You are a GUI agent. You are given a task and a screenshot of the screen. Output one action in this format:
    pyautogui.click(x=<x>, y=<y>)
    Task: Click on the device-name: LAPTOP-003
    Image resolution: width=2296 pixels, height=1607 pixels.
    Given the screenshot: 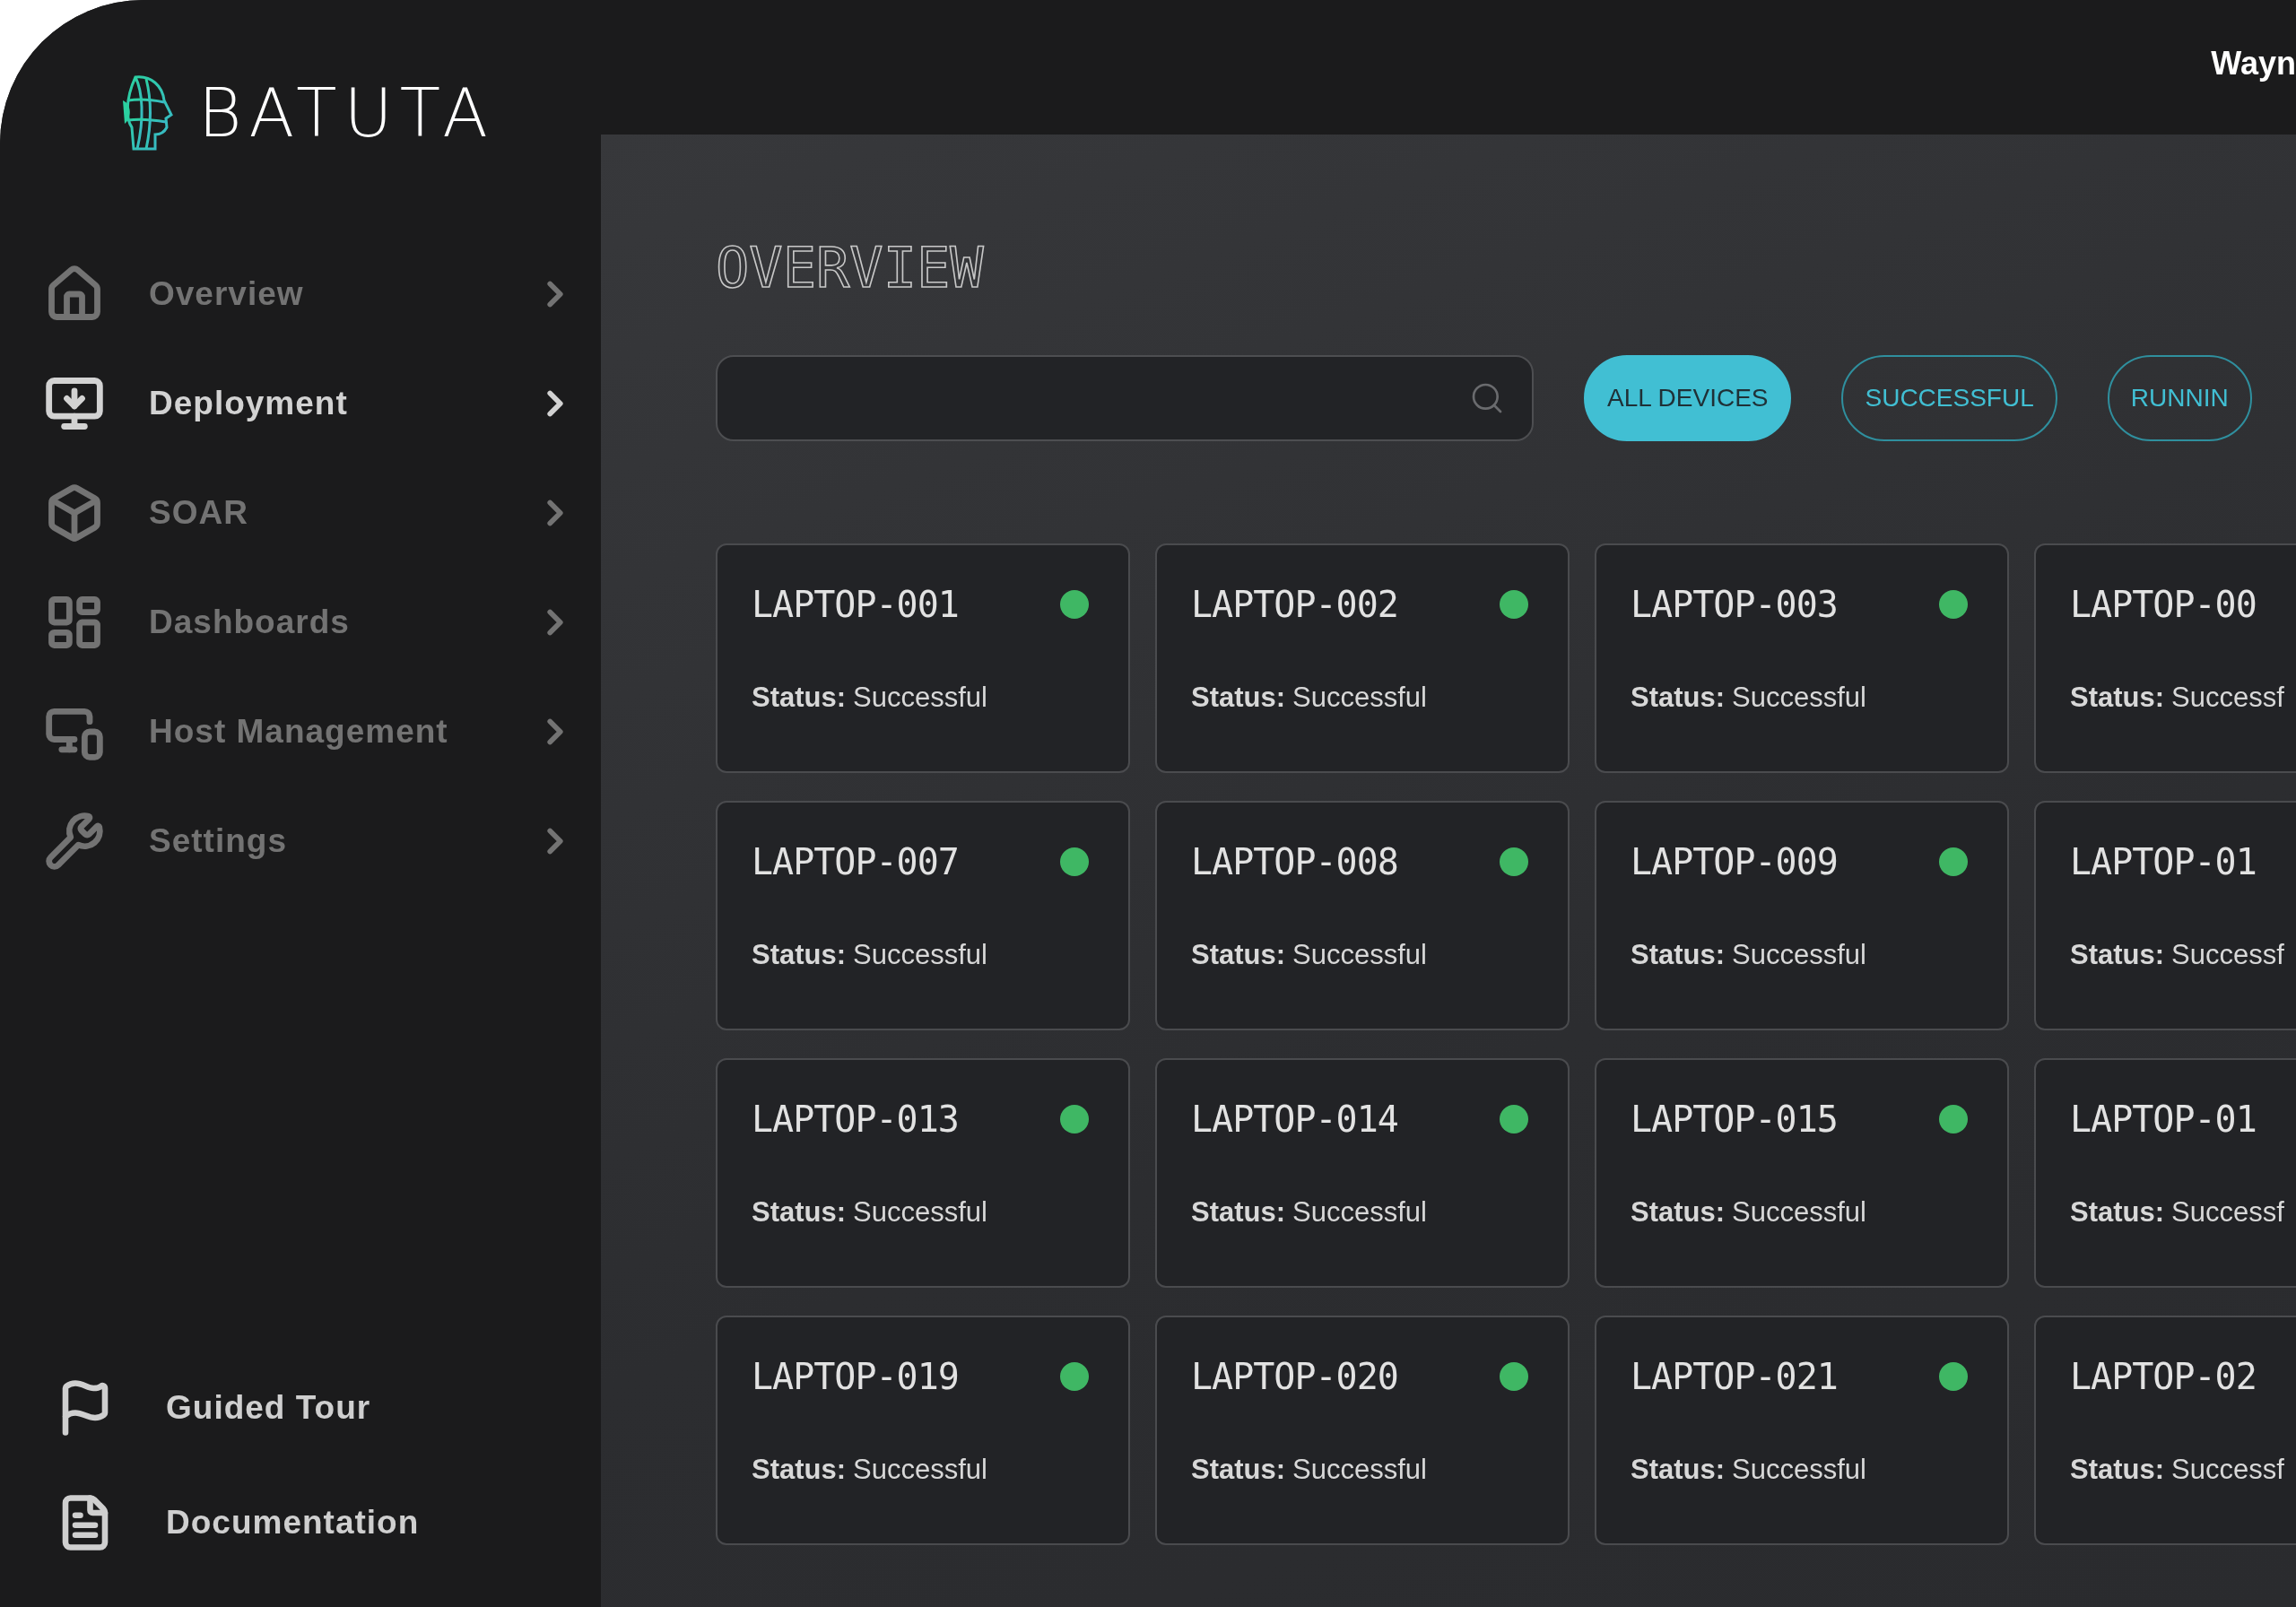 What is the action you would take?
    pyautogui.click(x=1734, y=605)
    